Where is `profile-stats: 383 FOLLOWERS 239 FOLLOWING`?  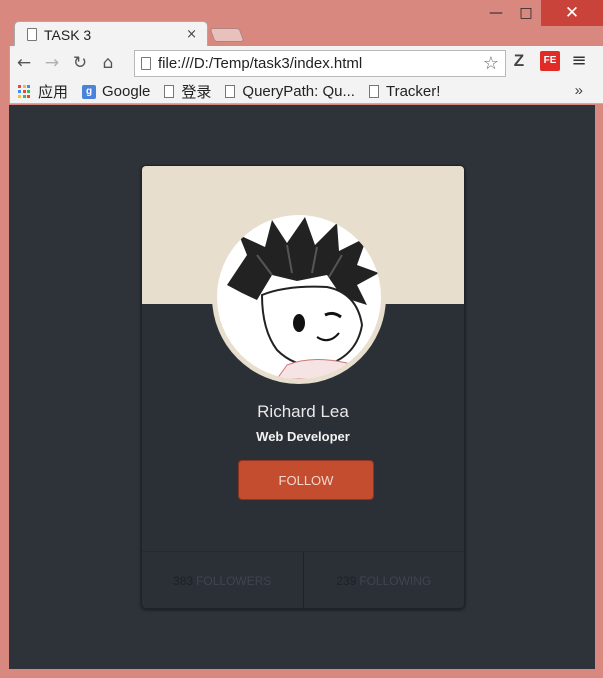 profile-stats: 383 FOLLOWERS 239 FOLLOWING is located at coordinates (303, 579).